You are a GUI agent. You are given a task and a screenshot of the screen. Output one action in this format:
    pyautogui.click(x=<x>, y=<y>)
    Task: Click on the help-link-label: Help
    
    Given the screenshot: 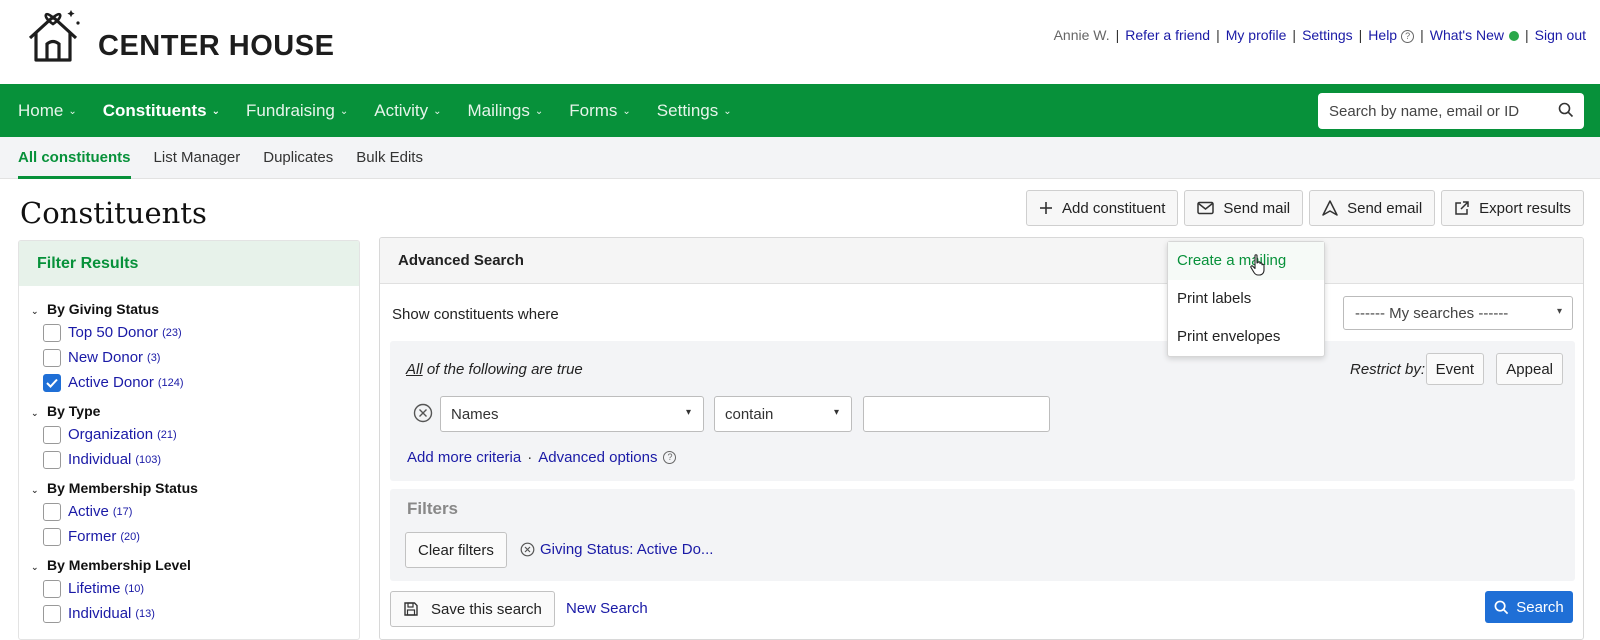 What is the action you would take?
    pyautogui.click(x=1383, y=35)
    